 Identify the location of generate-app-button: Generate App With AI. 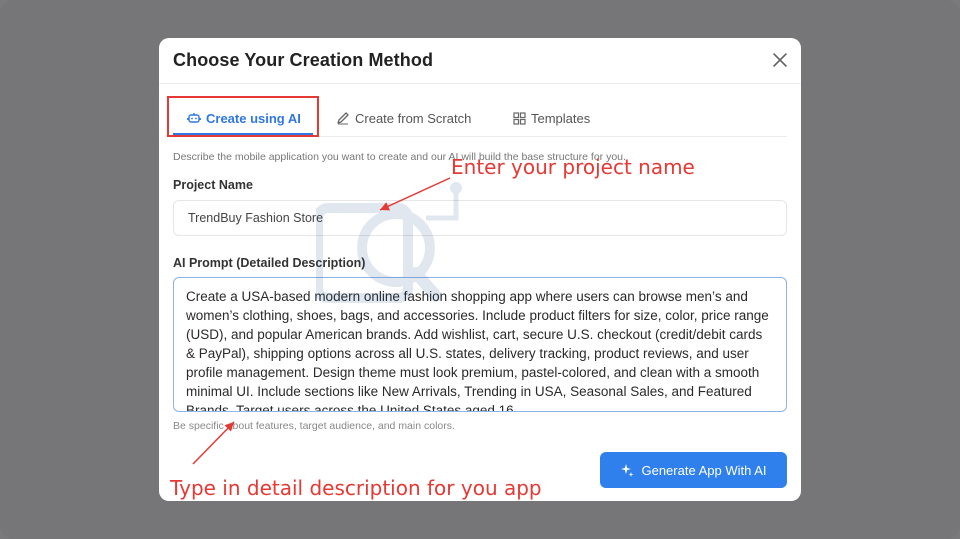
(693, 470).